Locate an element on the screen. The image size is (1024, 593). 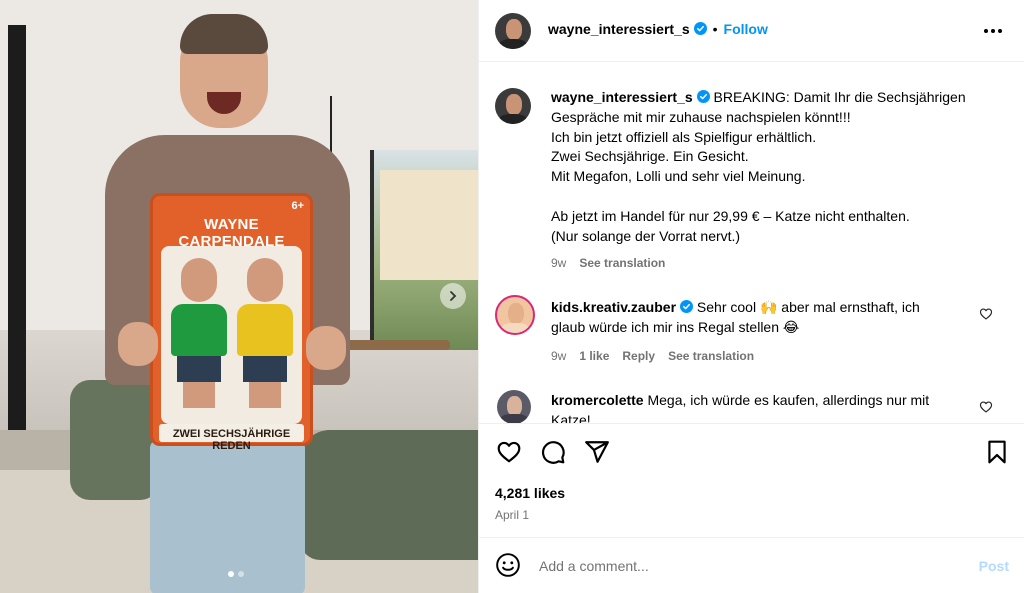
toy-window is located at coordinates (231, 335).